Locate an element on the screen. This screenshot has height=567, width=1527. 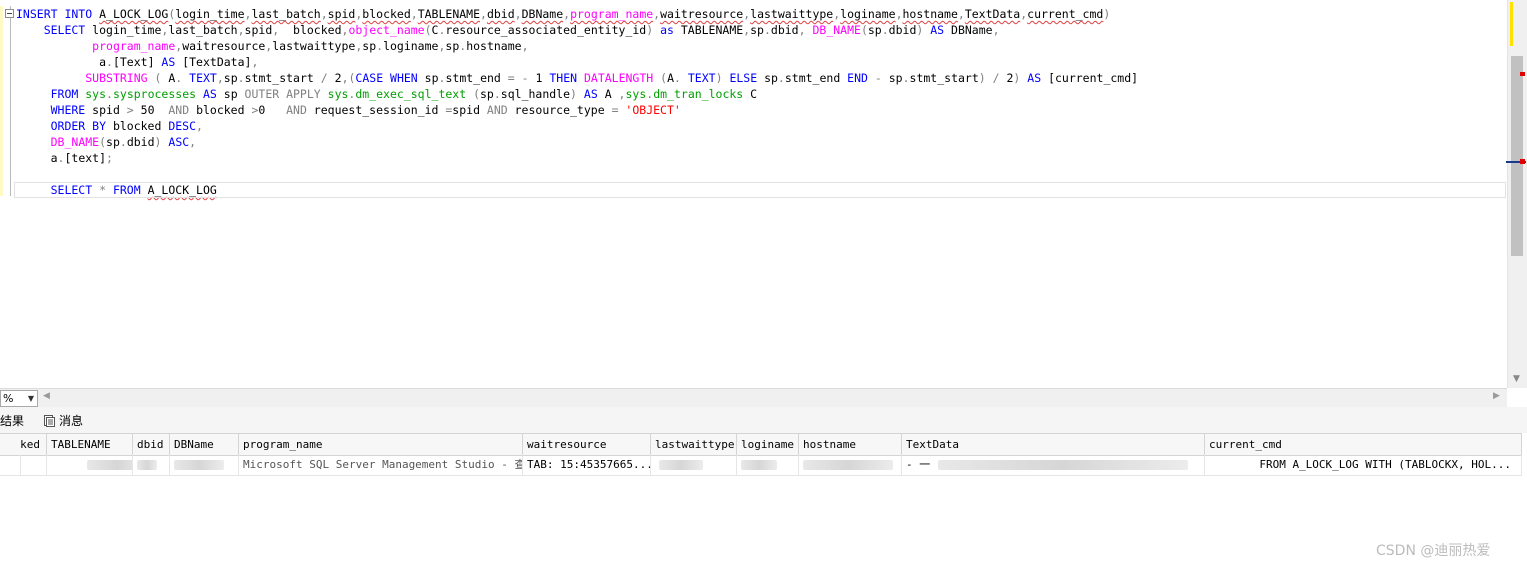
code-token: CASE WHEN is located at coordinates (390, 78).